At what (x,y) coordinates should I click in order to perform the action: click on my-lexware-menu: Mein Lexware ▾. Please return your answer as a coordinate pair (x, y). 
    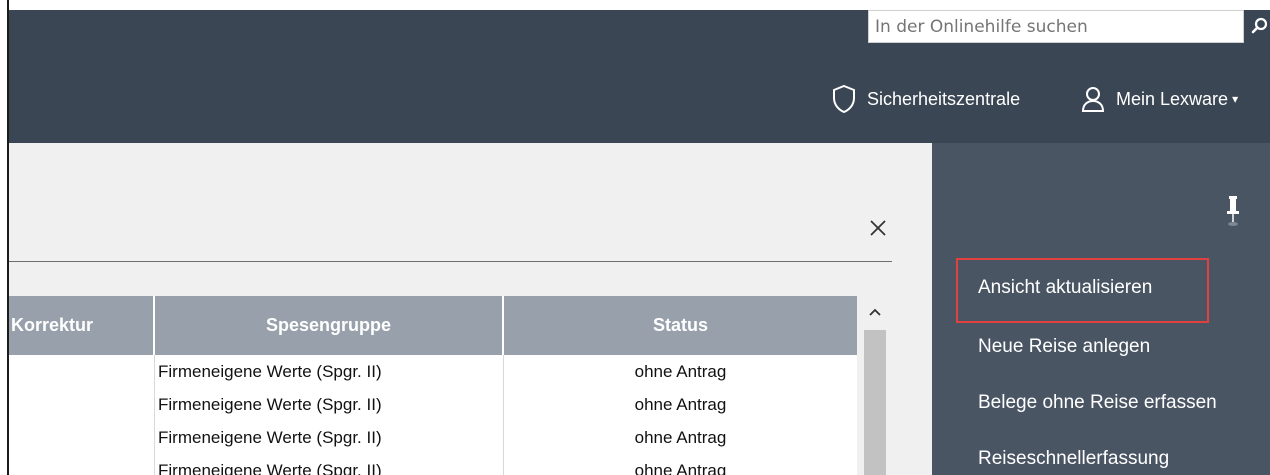
    Looking at the image, I should click on (1159, 99).